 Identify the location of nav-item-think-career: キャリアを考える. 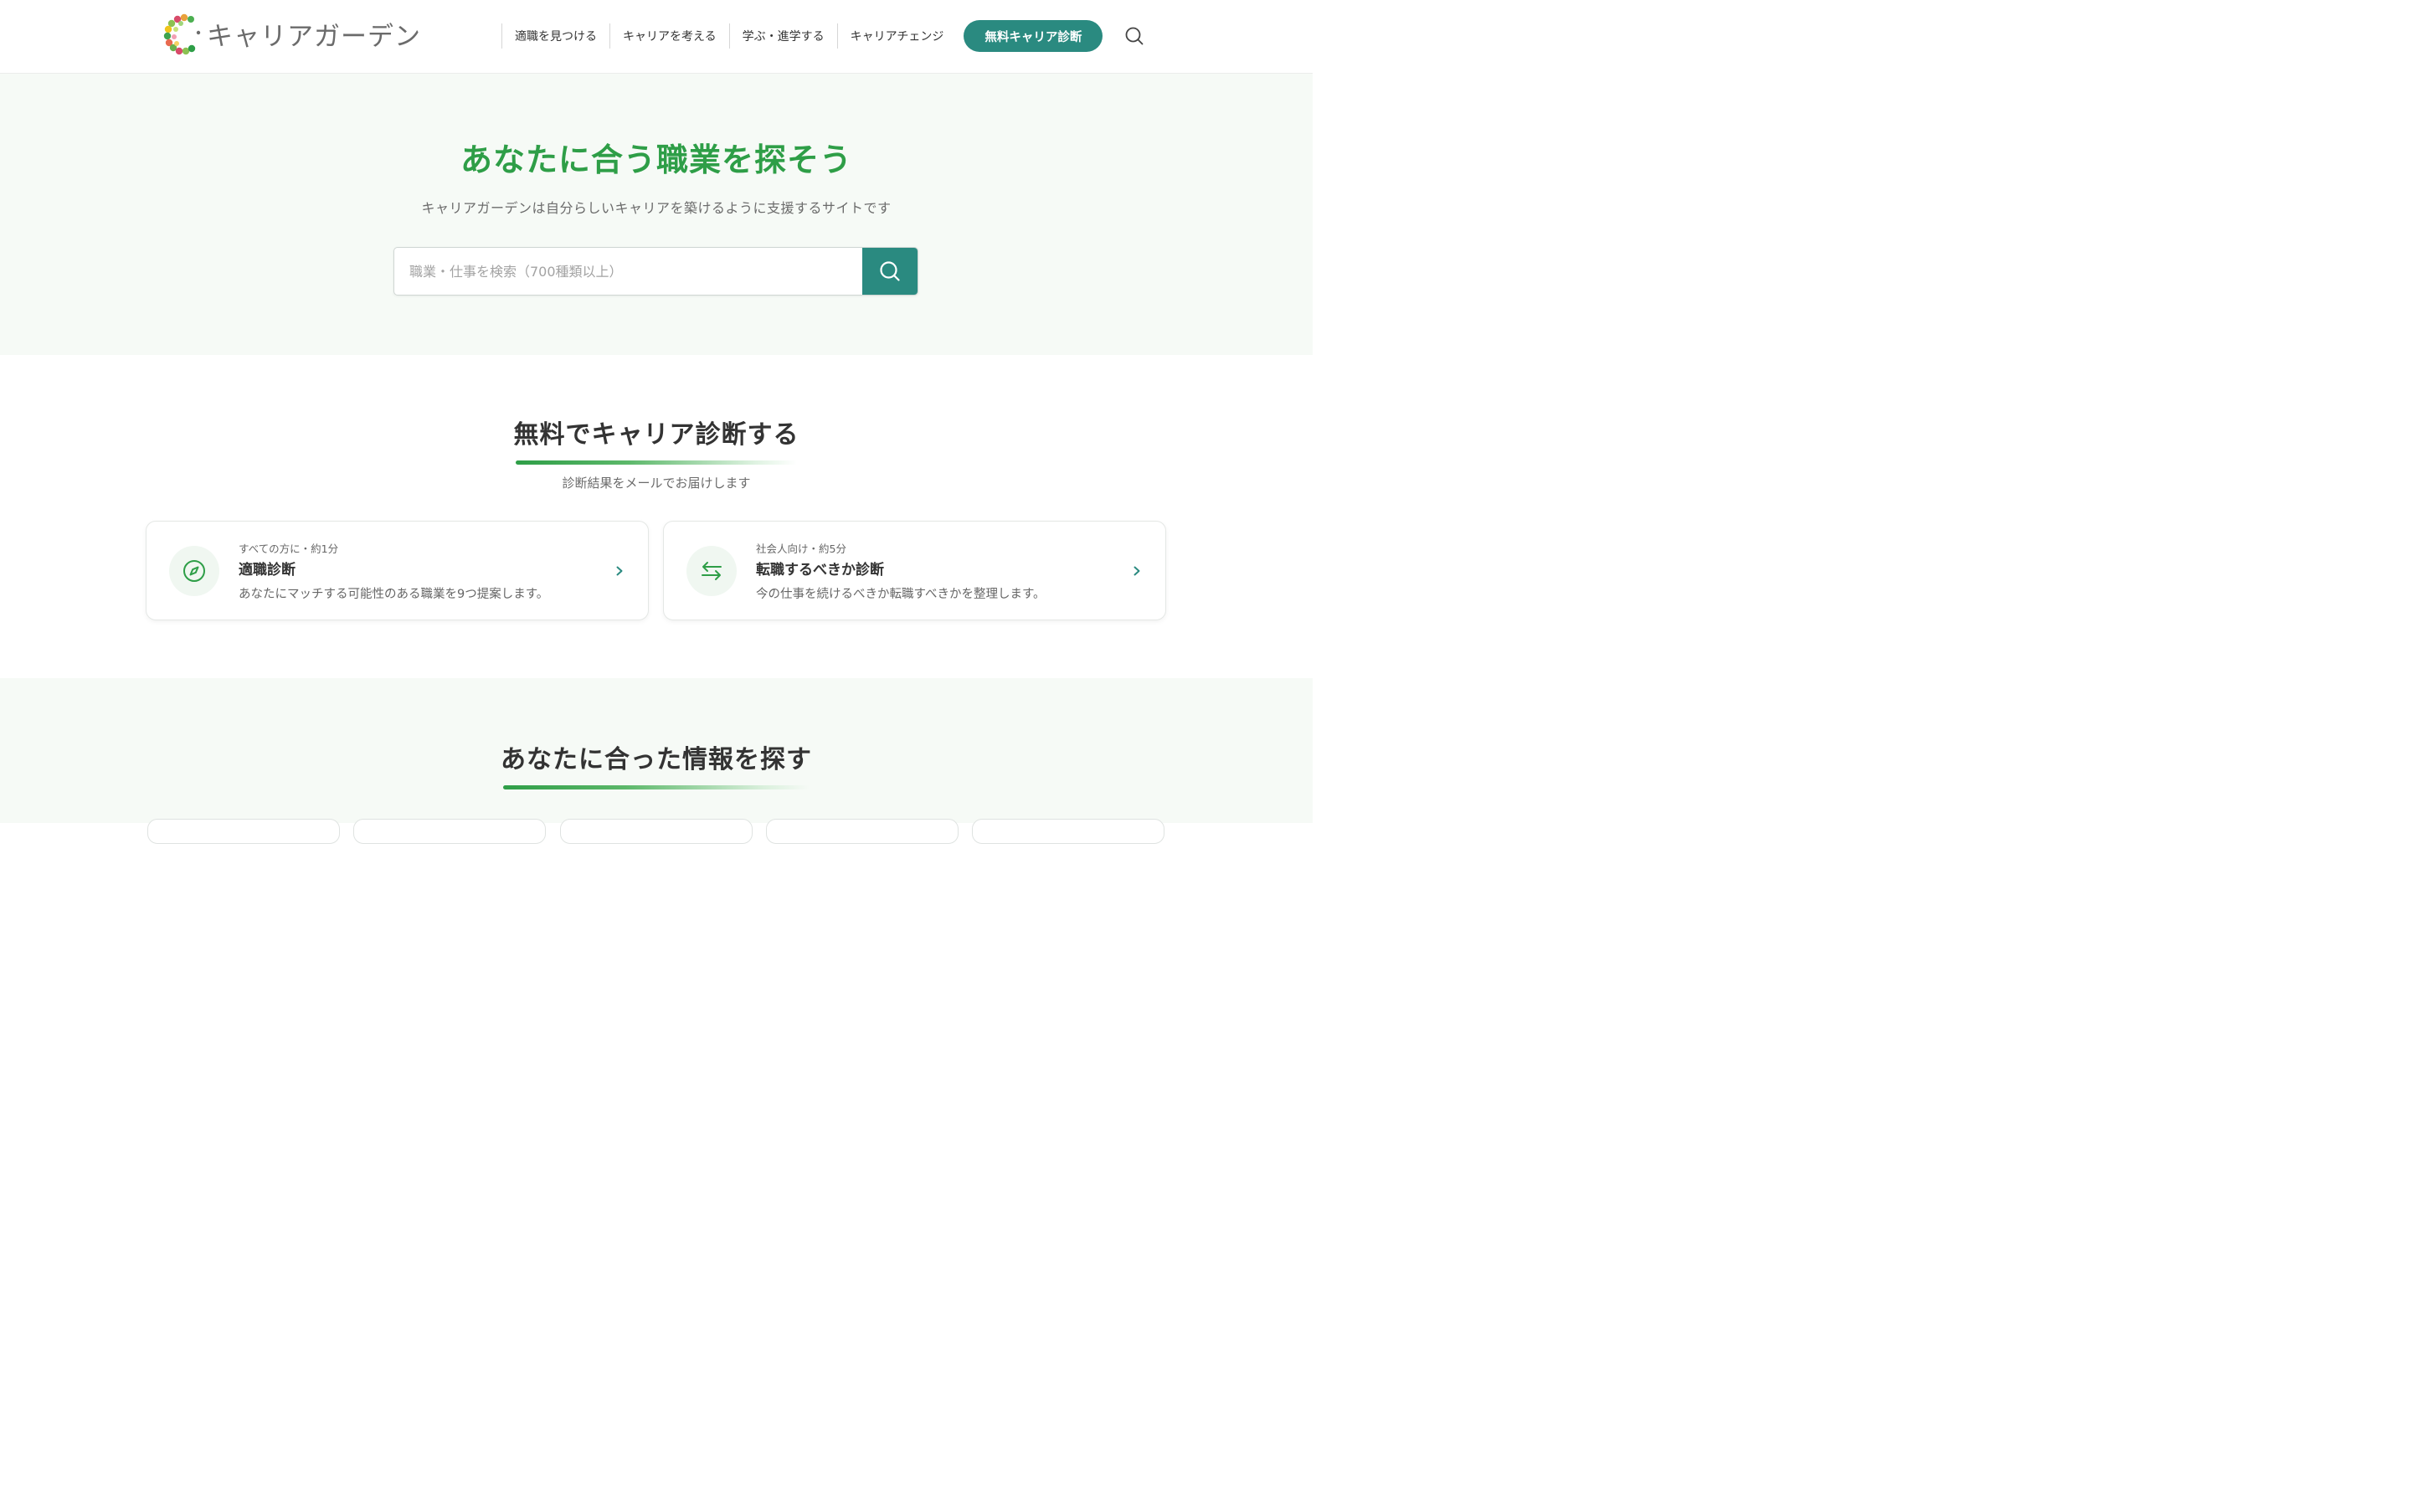
(669, 36).